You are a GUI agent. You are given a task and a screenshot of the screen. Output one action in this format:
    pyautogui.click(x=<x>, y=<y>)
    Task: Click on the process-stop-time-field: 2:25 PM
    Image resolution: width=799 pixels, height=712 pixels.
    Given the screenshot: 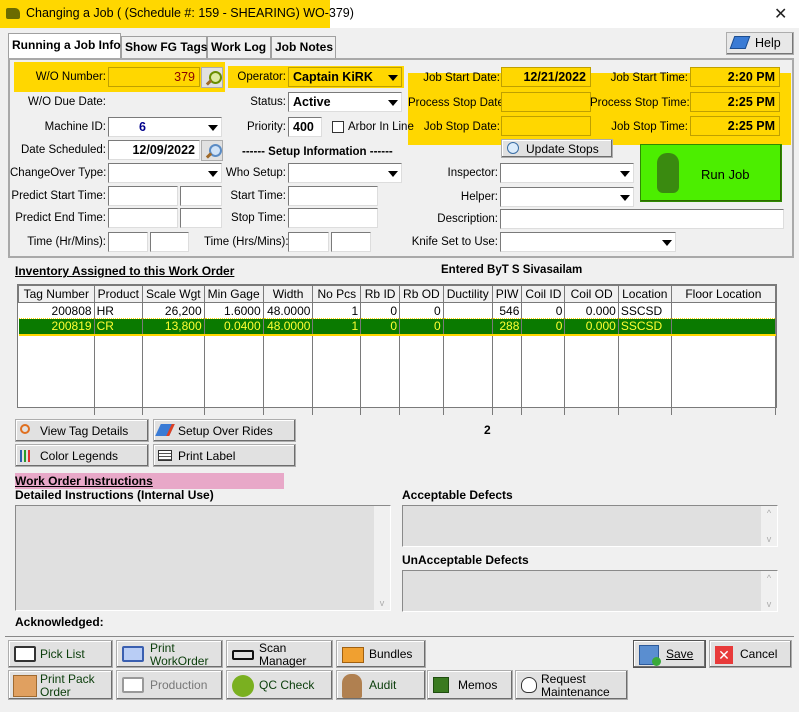 What is the action you would take?
    pyautogui.click(x=735, y=102)
    